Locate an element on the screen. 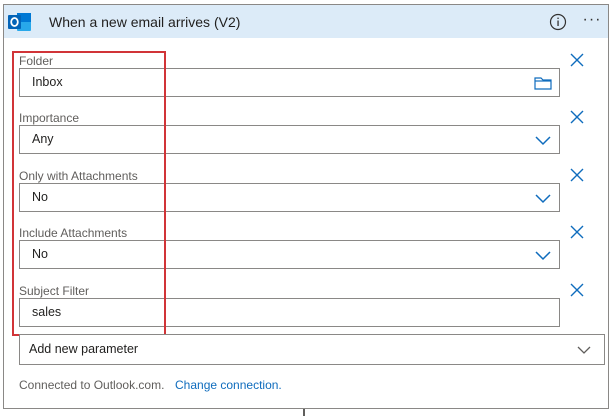  card-header: When a new email arrives (V2) ··· is located at coordinates (306, 21).